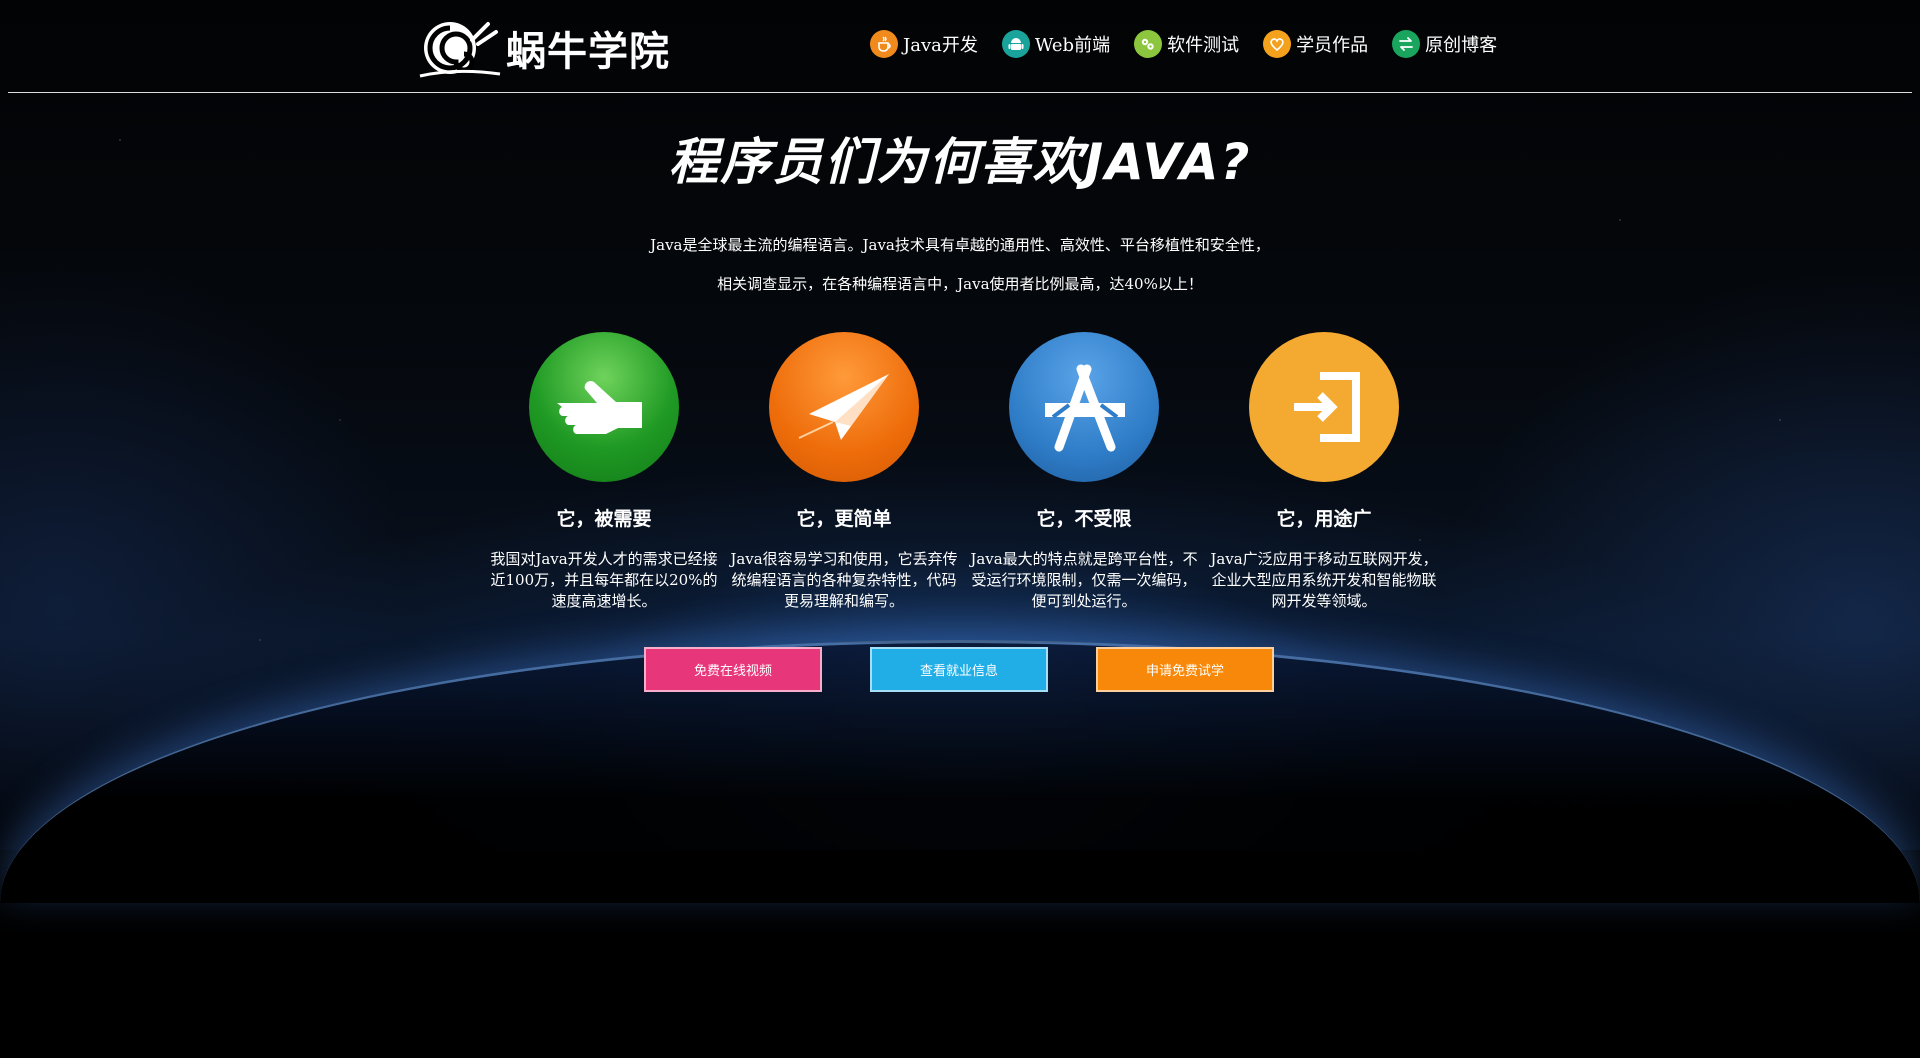 This screenshot has width=1920, height=1058. I want to click on java-cup-icon, so click(884, 44).